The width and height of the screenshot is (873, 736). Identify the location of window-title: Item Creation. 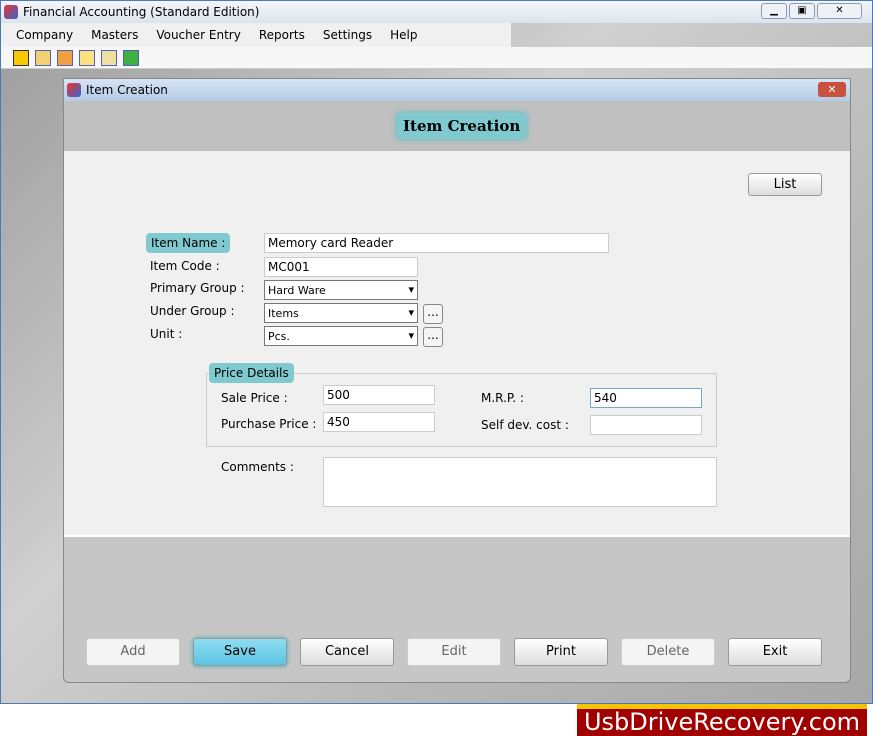
(127, 90).